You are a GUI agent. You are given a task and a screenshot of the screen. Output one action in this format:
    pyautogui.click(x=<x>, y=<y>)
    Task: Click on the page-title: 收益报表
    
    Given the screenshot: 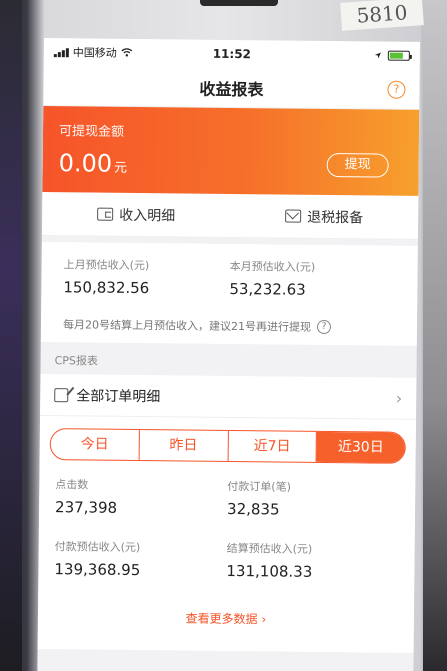 What is the action you would take?
    pyautogui.click(x=231, y=89)
    